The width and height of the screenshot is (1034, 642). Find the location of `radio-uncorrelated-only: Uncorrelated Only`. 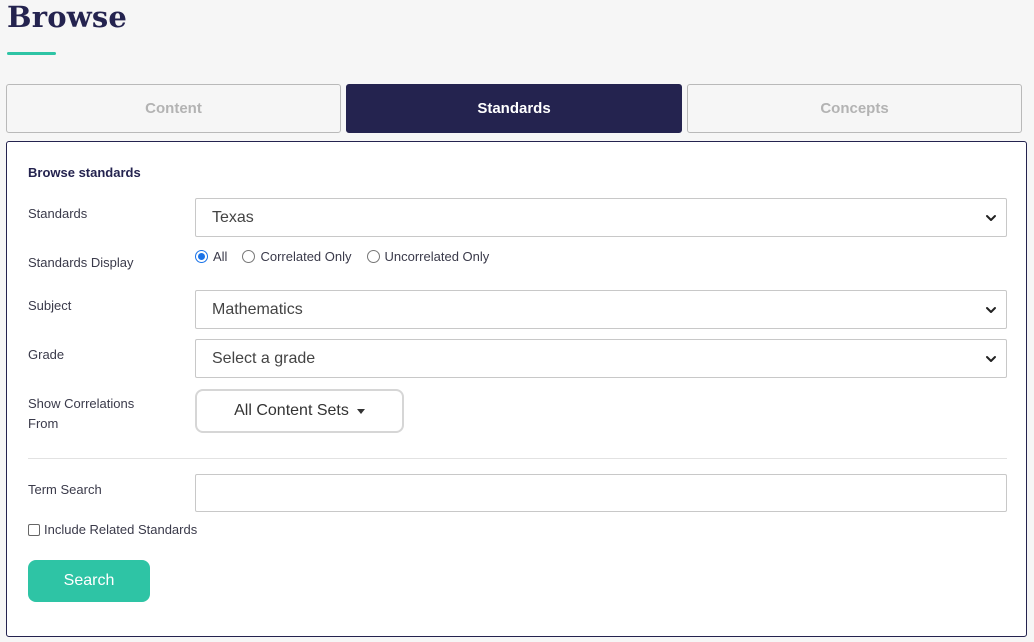

radio-uncorrelated-only: Uncorrelated Only is located at coordinates (428, 256).